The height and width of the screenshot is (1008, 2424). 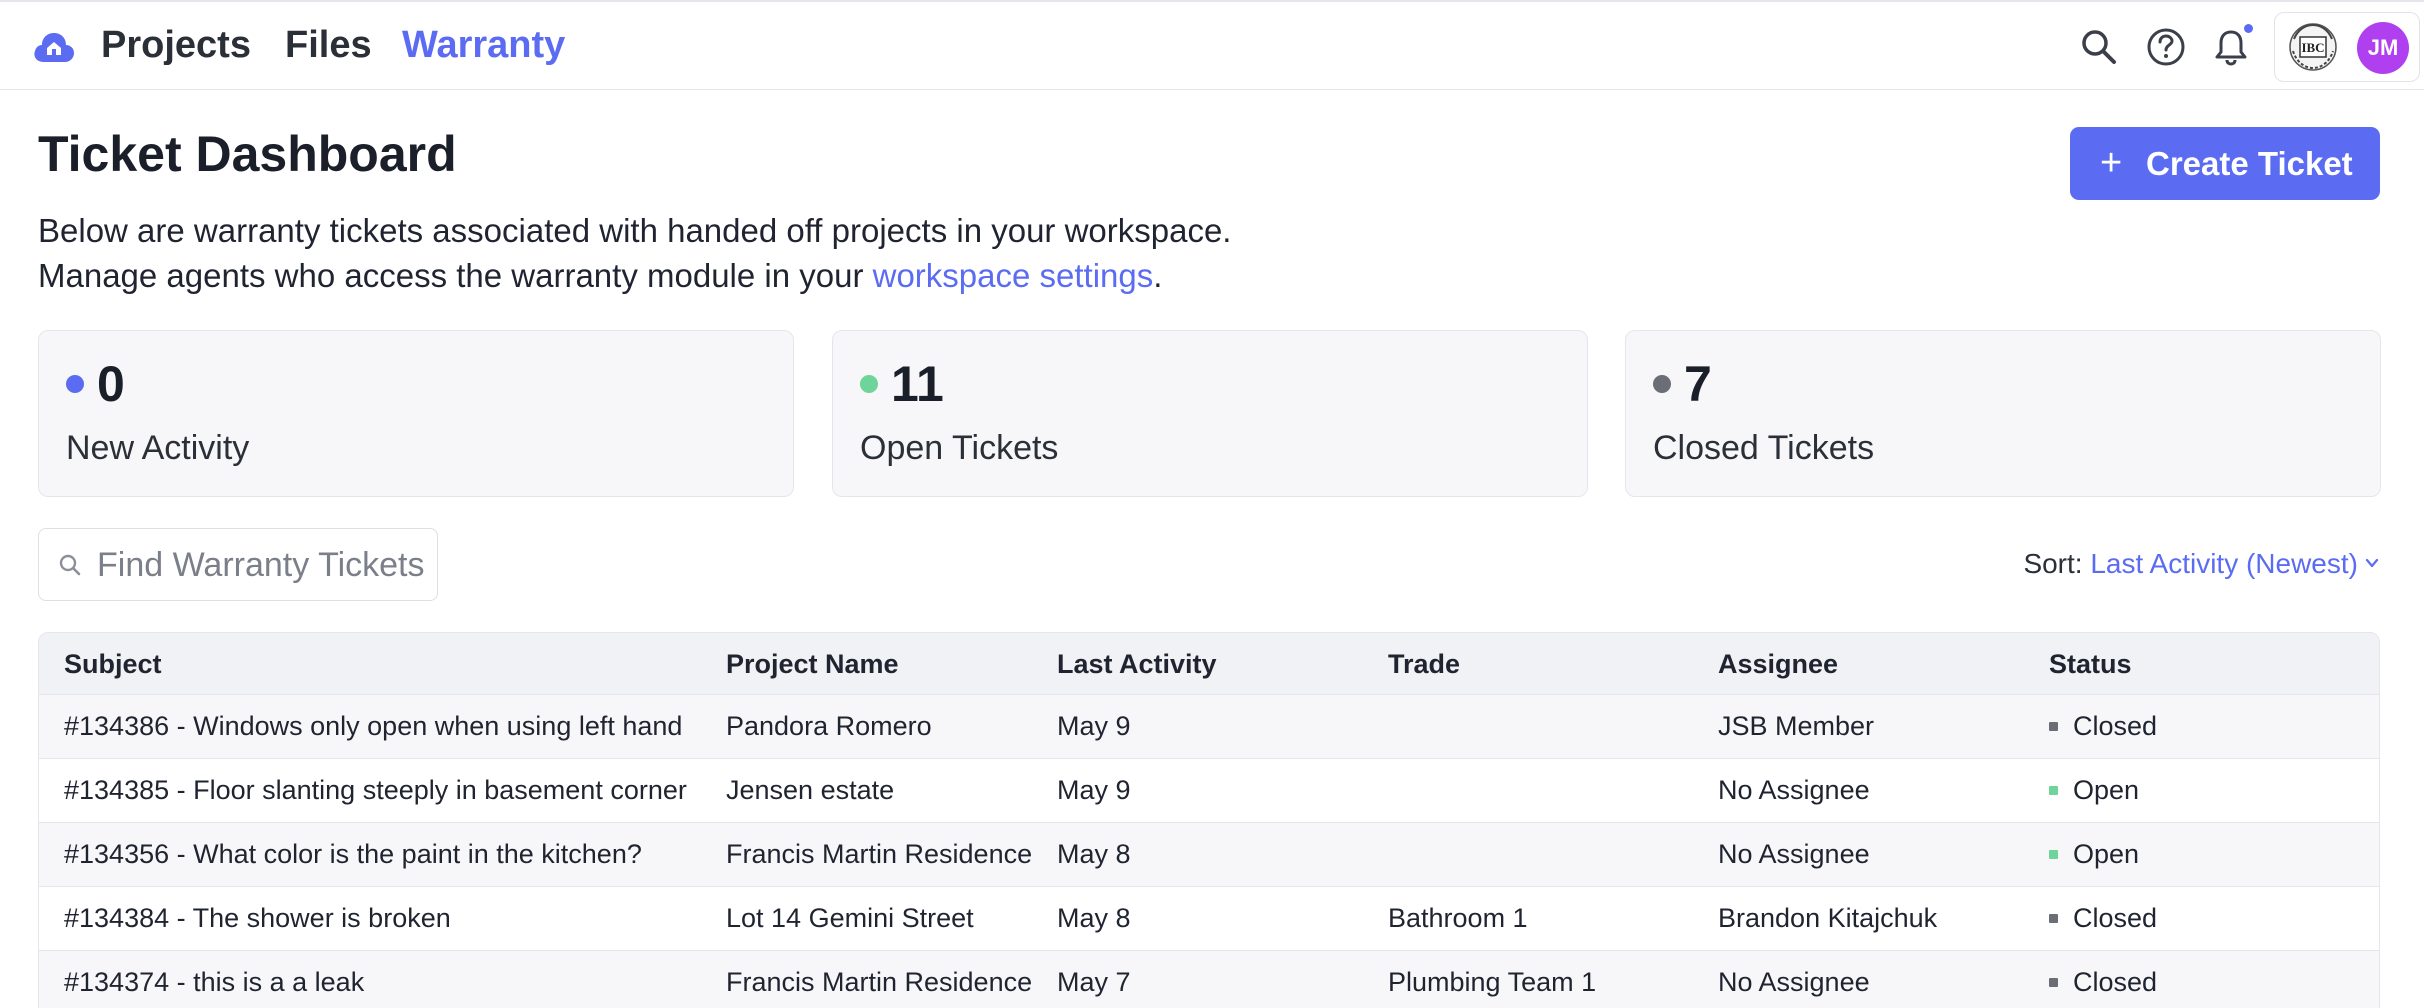 I want to click on column-header-last-activity: Last Activity, so click(x=1137, y=664).